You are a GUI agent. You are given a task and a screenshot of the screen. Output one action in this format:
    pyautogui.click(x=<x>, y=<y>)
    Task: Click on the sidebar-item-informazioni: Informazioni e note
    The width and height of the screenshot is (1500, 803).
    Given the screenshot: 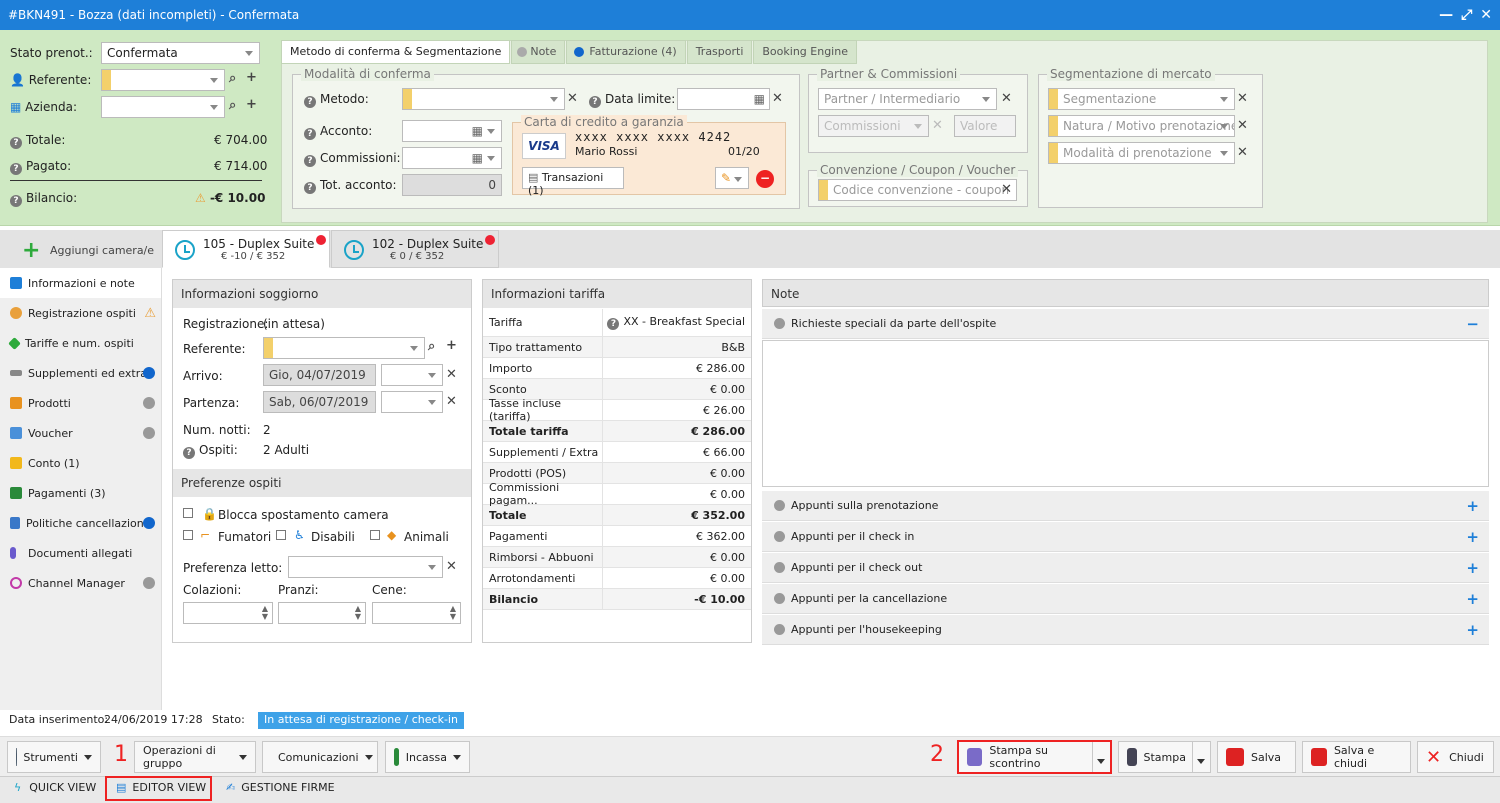 What is the action you would take?
    pyautogui.click(x=80, y=283)
    